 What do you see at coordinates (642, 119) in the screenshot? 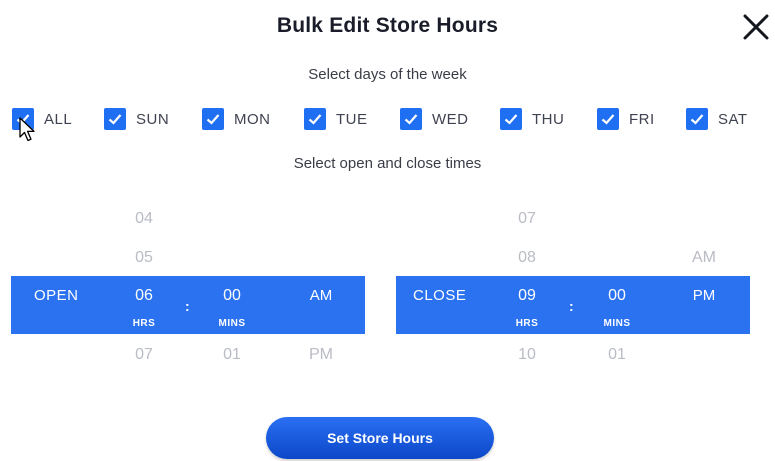
I see `day-label: FRI` at bounding box center [642, 119].